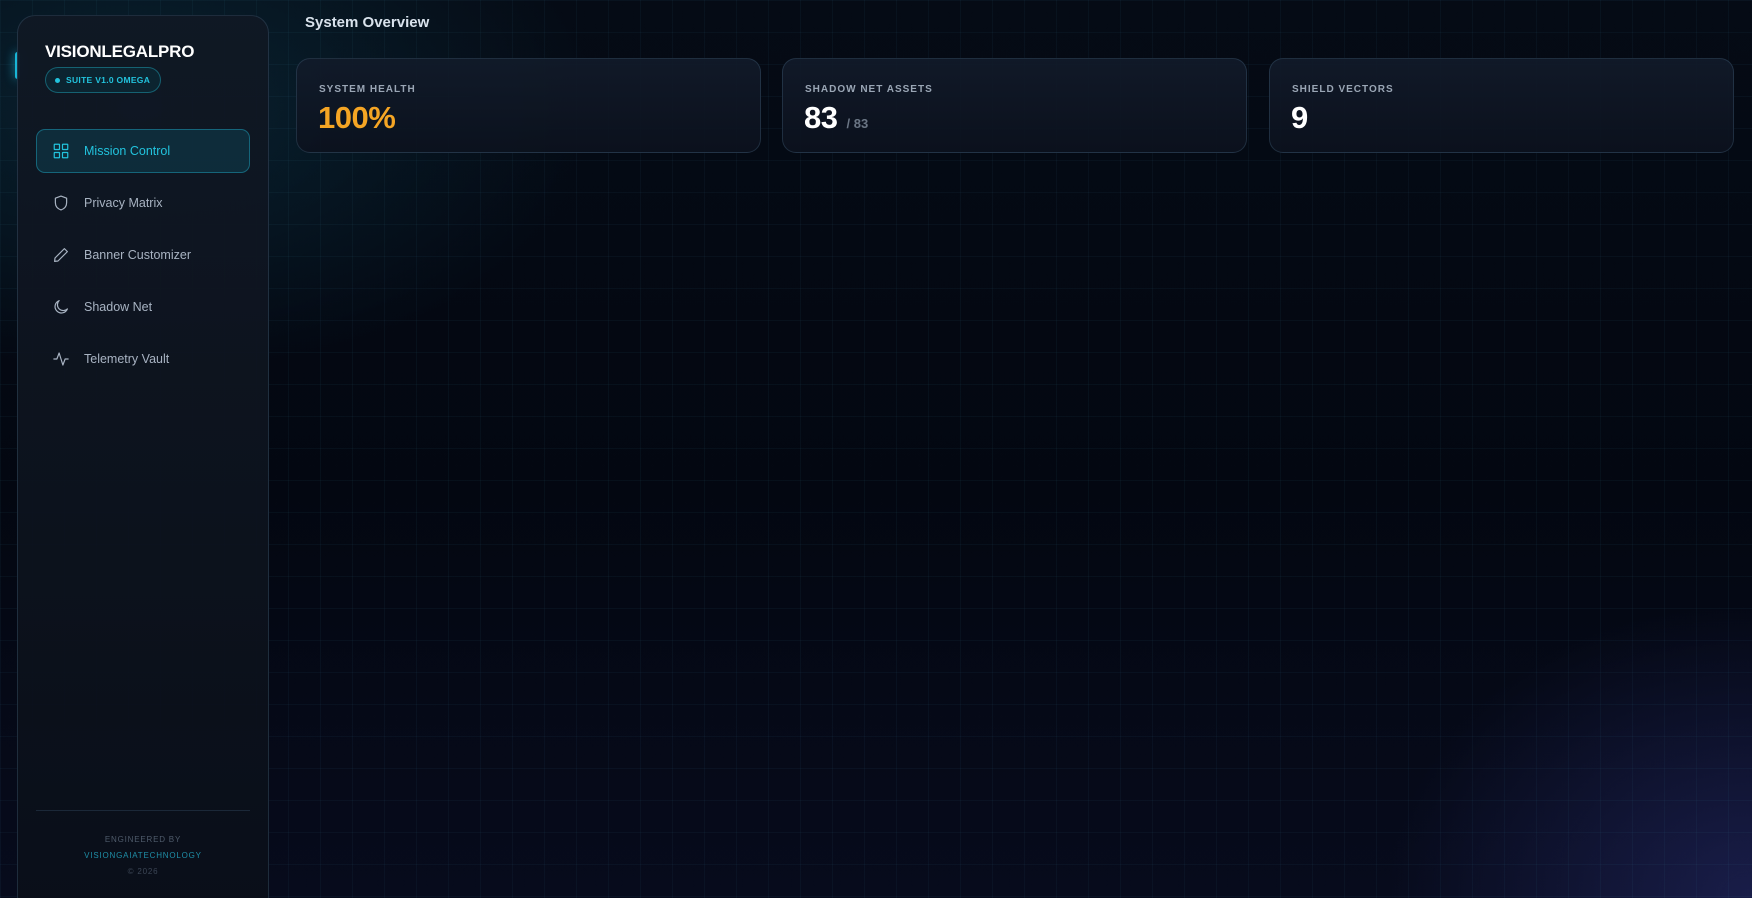 The height and width of the screenshot is (898, 1752). I want to click on sidebar-item-shadow-net: Shadow Net, so click(143, 307).